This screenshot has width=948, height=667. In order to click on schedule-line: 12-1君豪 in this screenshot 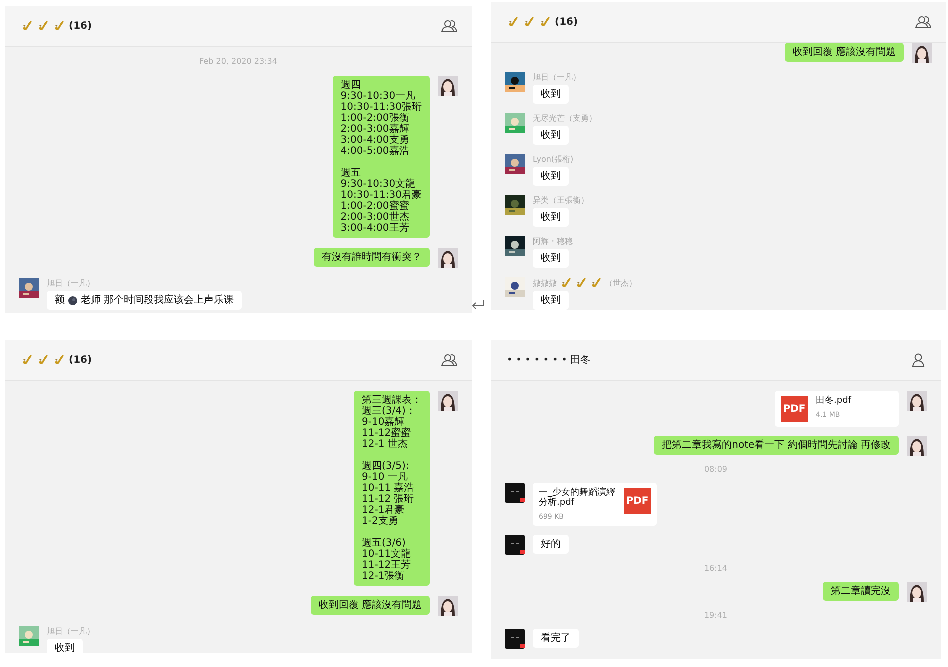, I will do `click(384, 510)`.